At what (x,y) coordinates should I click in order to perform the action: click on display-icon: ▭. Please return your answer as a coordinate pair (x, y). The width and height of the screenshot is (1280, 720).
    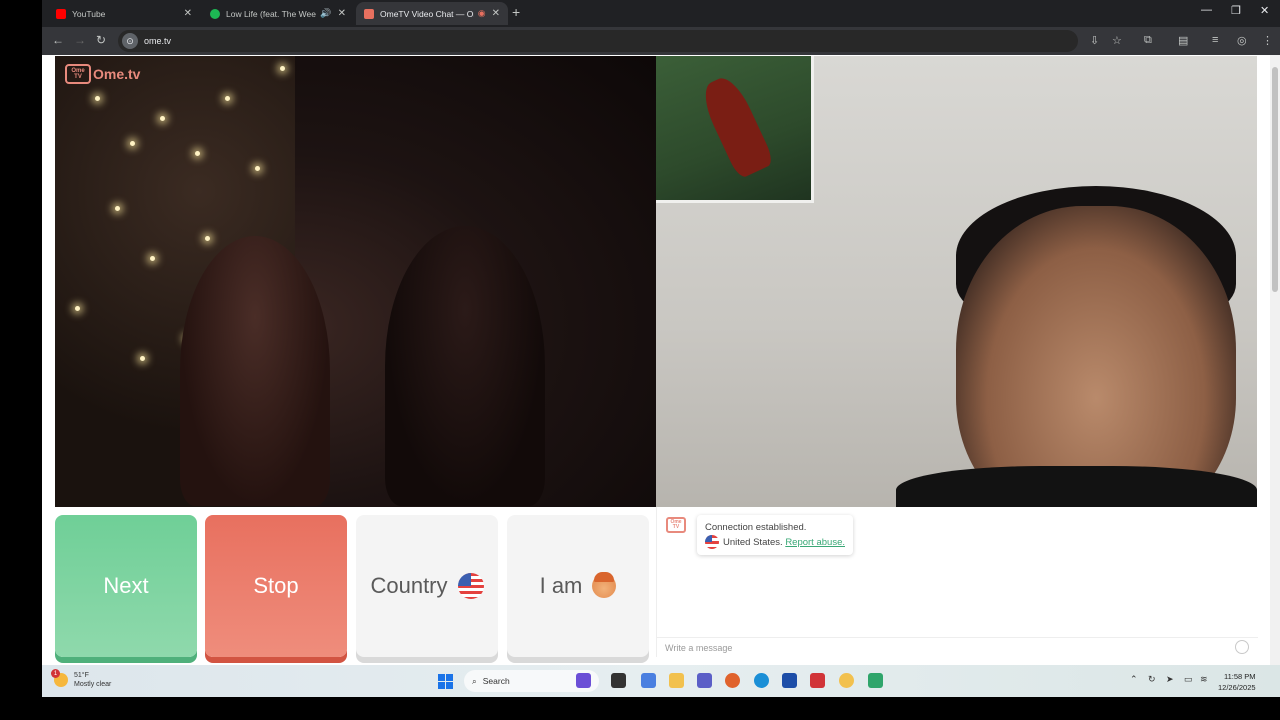
    Looking at the image, I should click on (1188, 679).